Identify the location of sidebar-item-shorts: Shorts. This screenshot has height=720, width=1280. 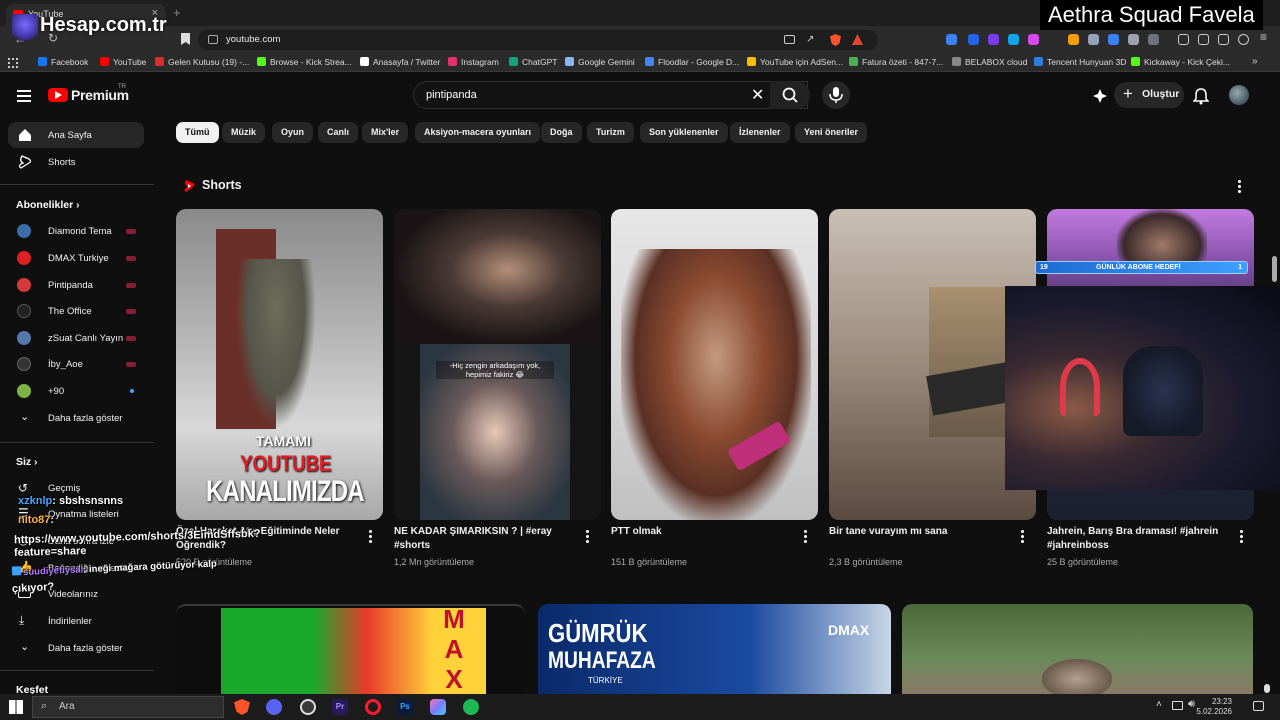
(76, 162).